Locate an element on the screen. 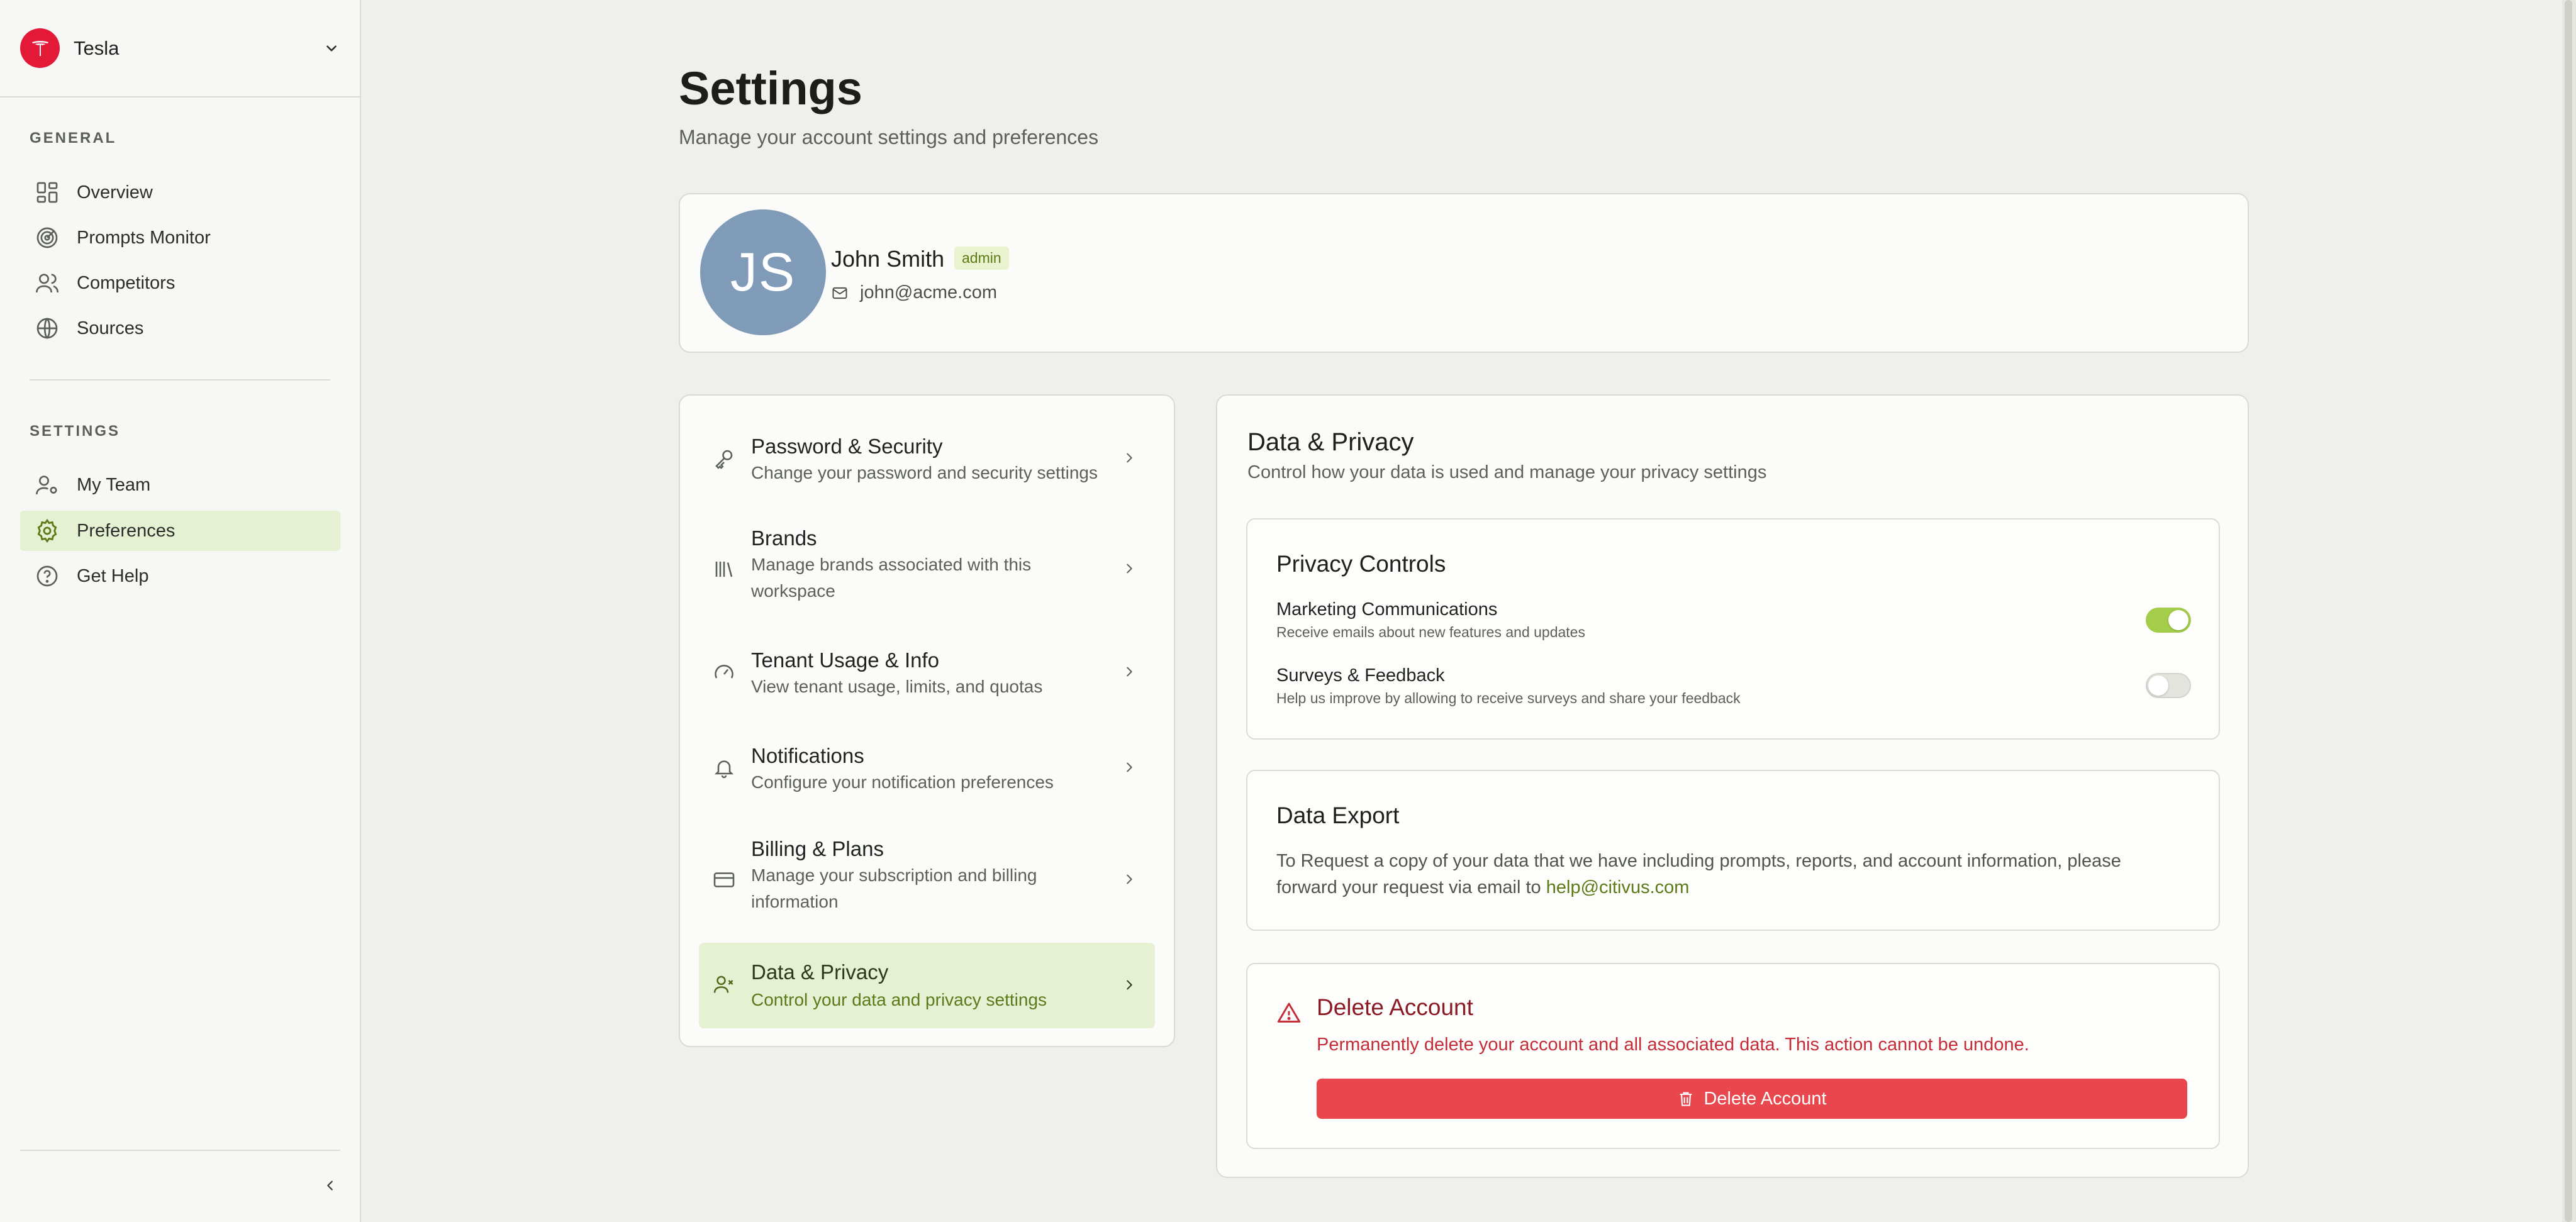 The height and width of the screenshot is (1222, 2576). sidebar-item-label: Get Help is located at coordinates (113, 575).